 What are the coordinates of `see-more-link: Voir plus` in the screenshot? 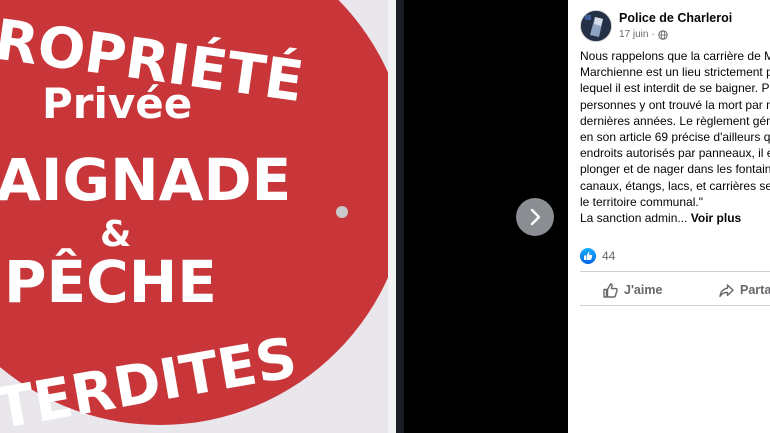 It's located at (716, 218).